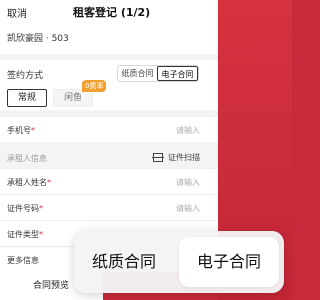  What do you see at coordinates (94, 86) in the screenshot?
I see `zero-fee-badge: 0费率` at bounding box center [94, 86].